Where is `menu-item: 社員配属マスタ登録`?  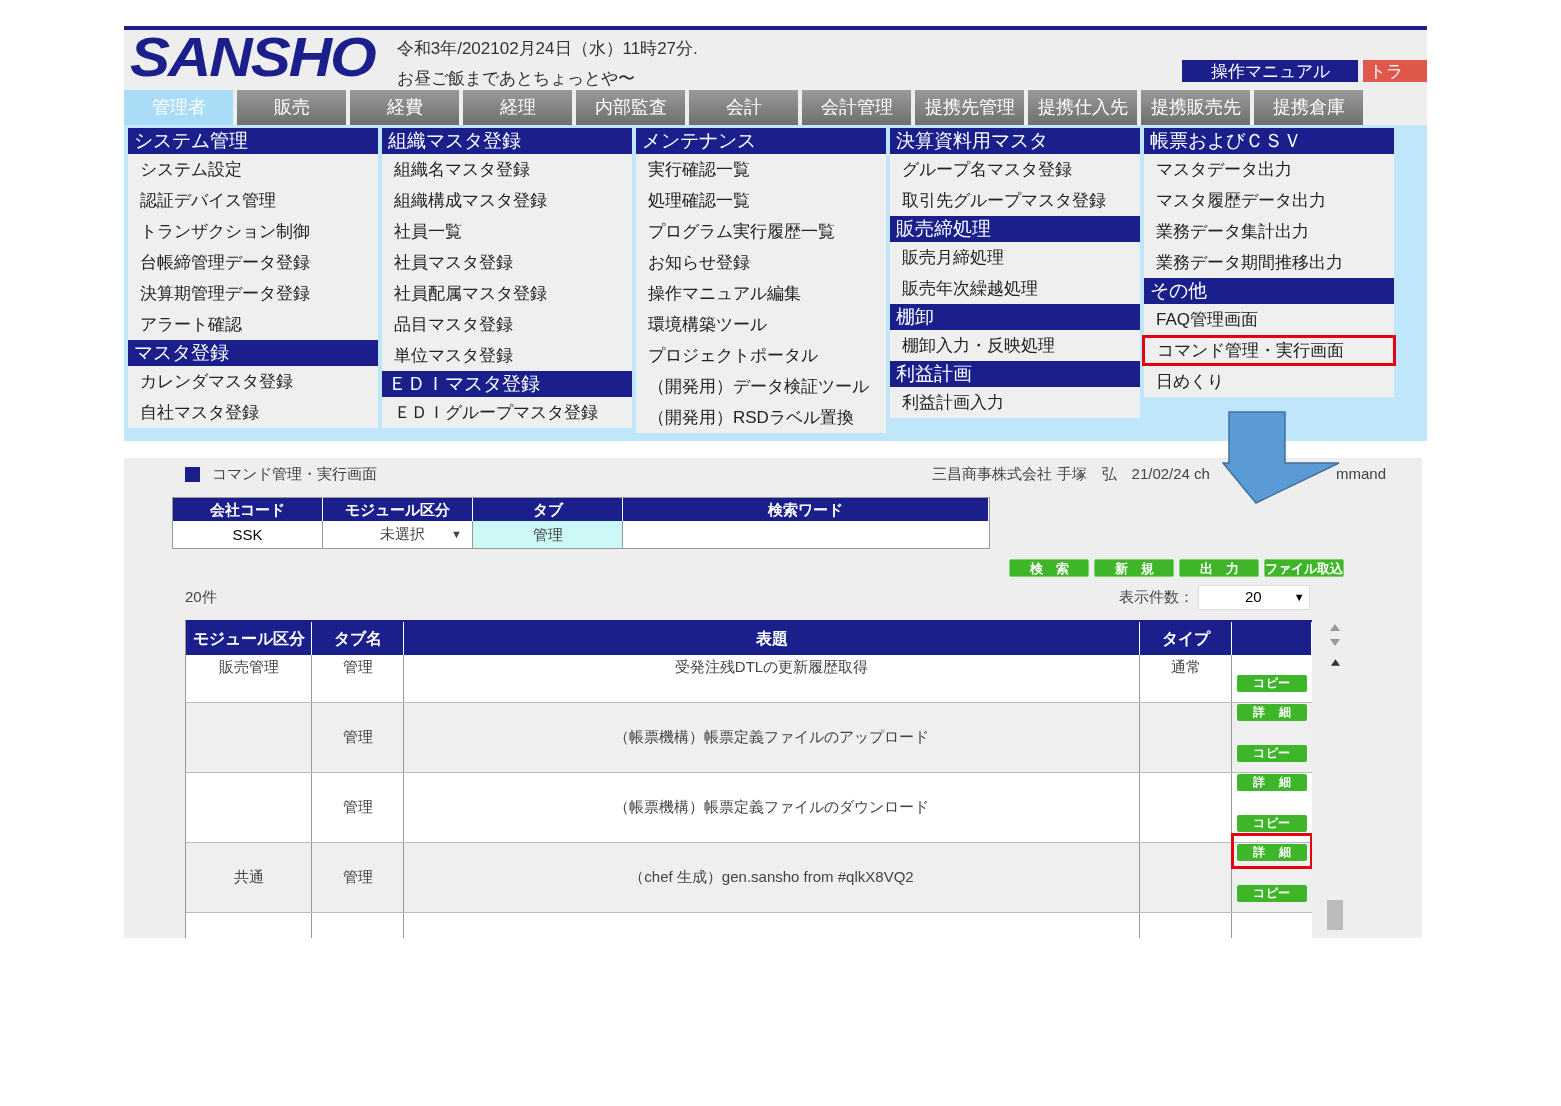 menu-item: 社員配属マスタ登録 is located at coordinates (507, 293).